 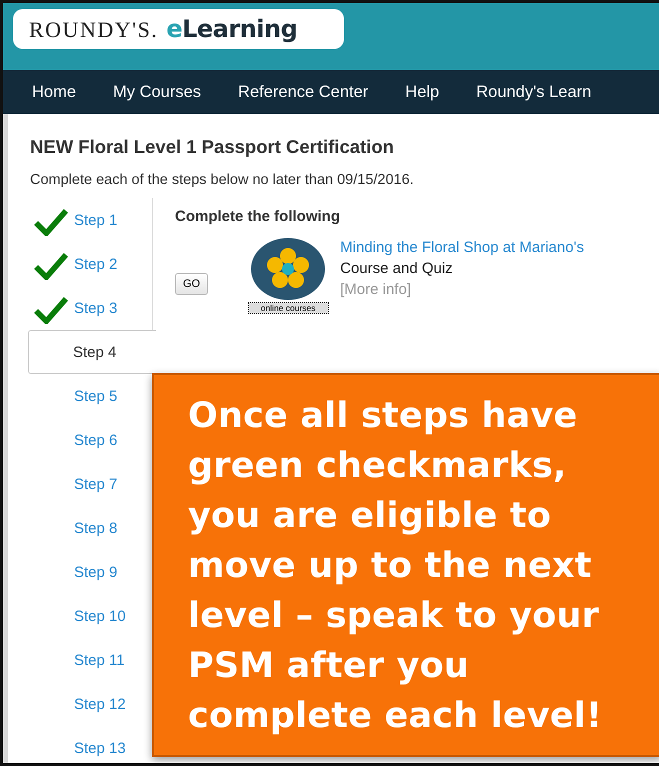 What do you see at coordinates (258, 216) in the screenshot?
I see `panel-heading: Complete the following` at bounding box center [258, 216].